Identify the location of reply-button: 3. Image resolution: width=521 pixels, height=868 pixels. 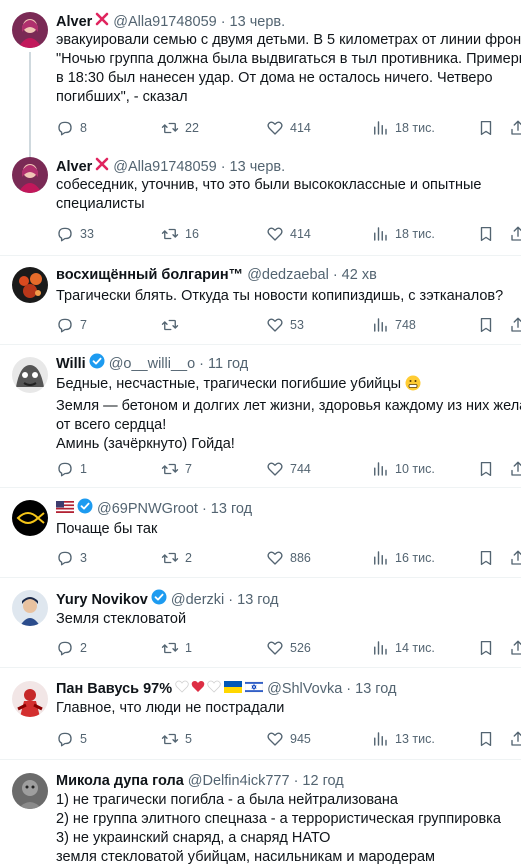
(71, 558).